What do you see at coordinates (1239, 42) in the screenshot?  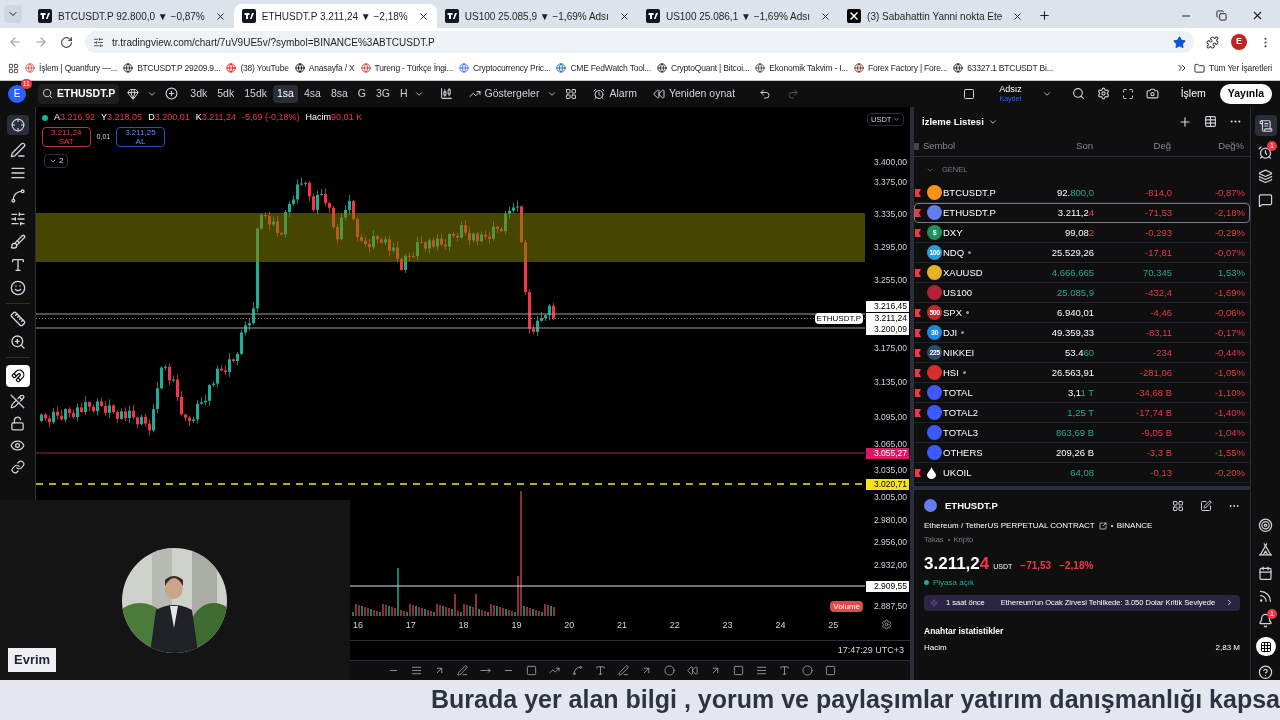 I see `profile-avatar: E` at bounding box center [1239, 42].